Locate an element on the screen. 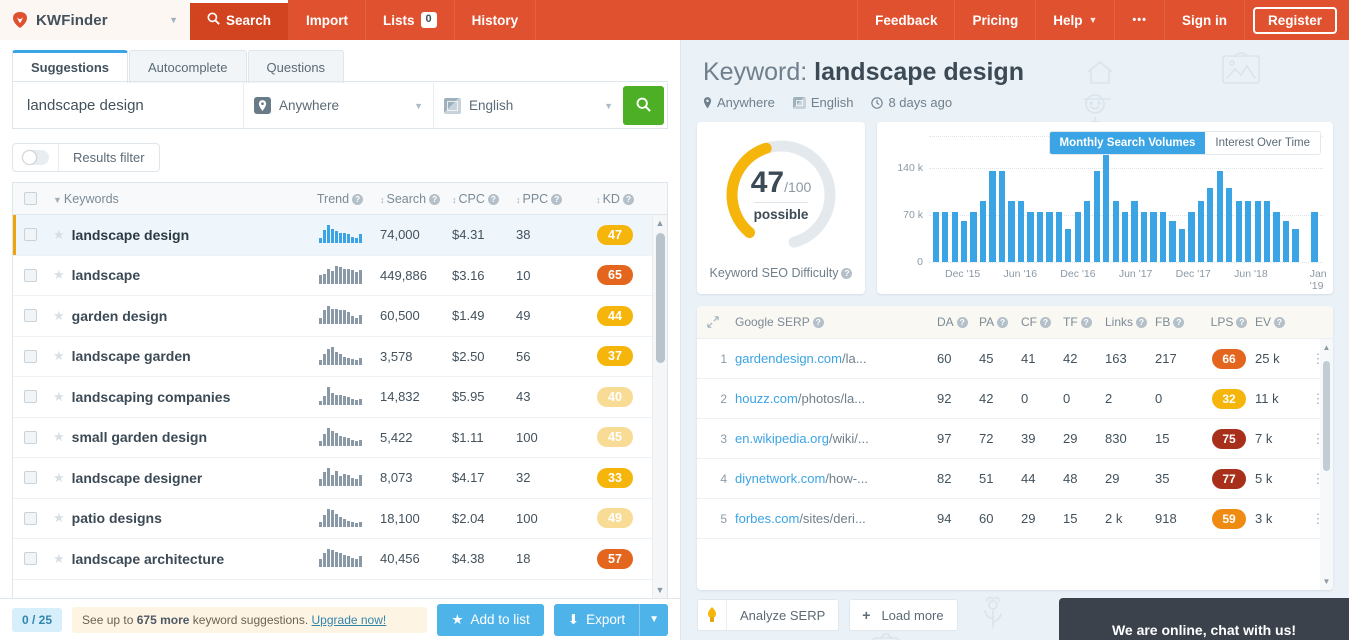 The width and height of the screenshot is (1349, 640). column-header-fb: FB? is located at coordinates (1179, 322).